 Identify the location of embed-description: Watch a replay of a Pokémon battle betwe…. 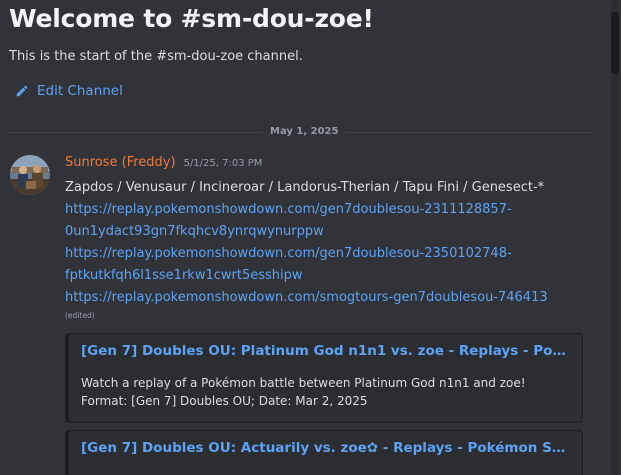
(303, 392).